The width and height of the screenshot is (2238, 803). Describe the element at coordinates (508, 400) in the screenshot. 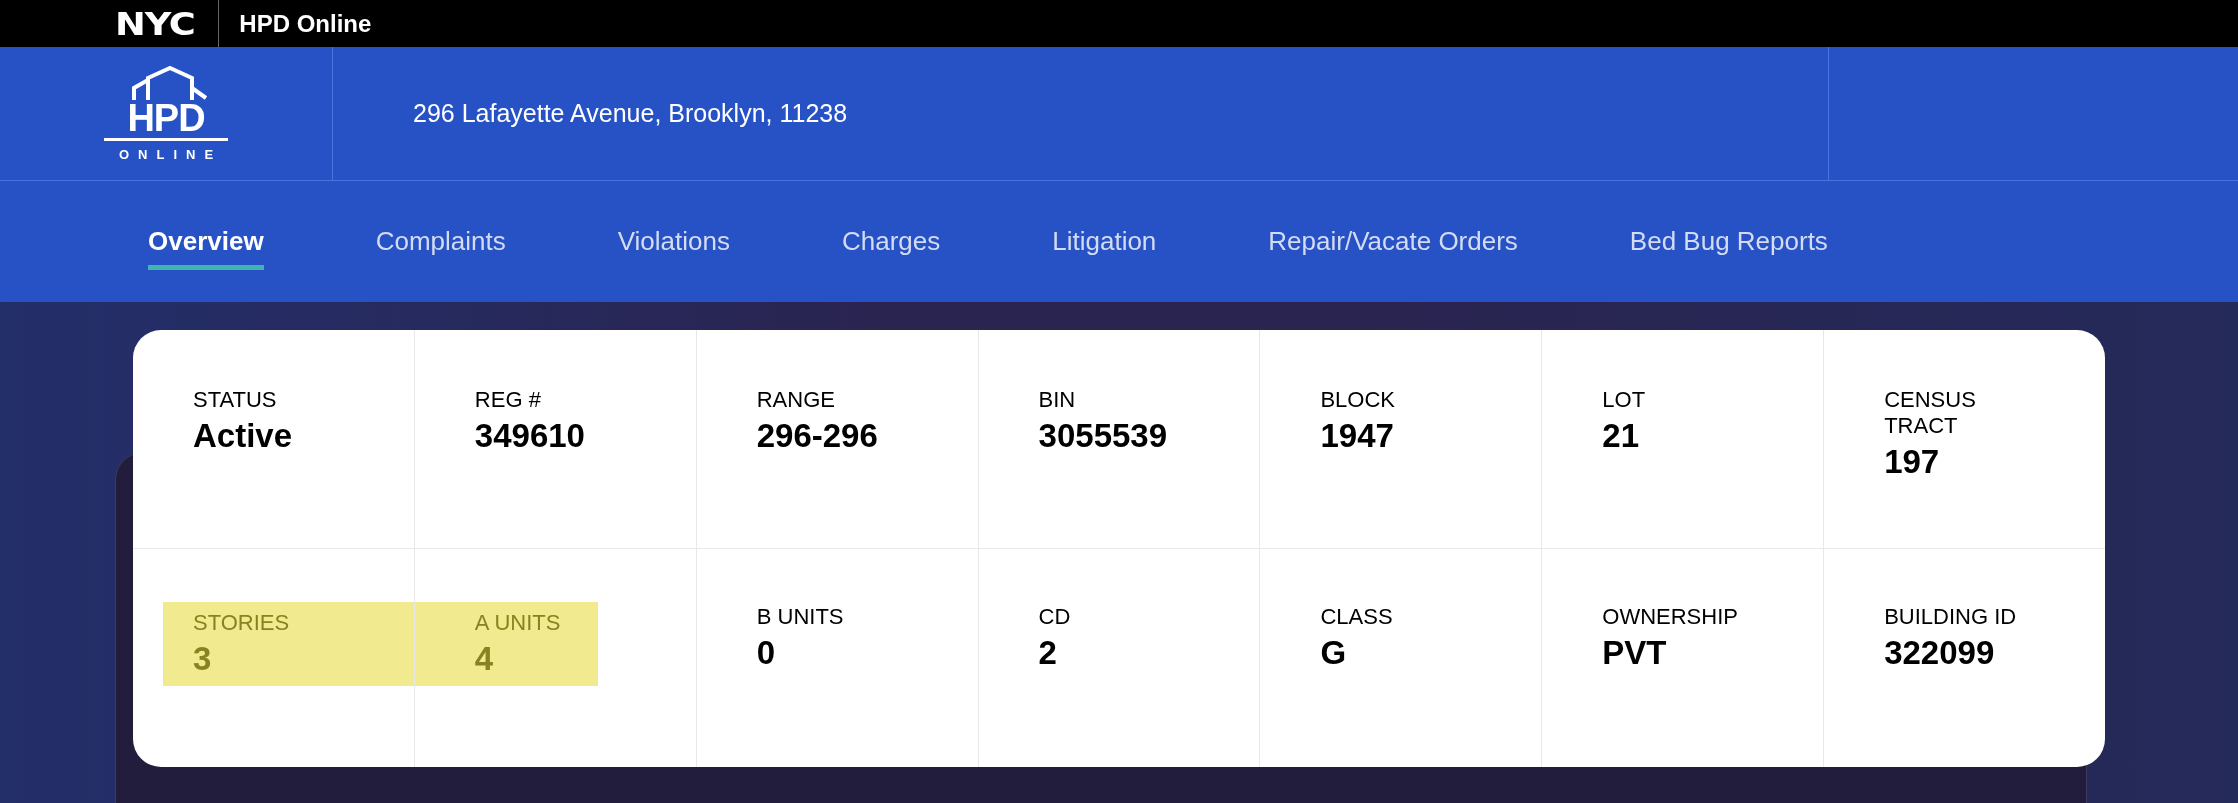

I see `field-label: REG #` at that location.